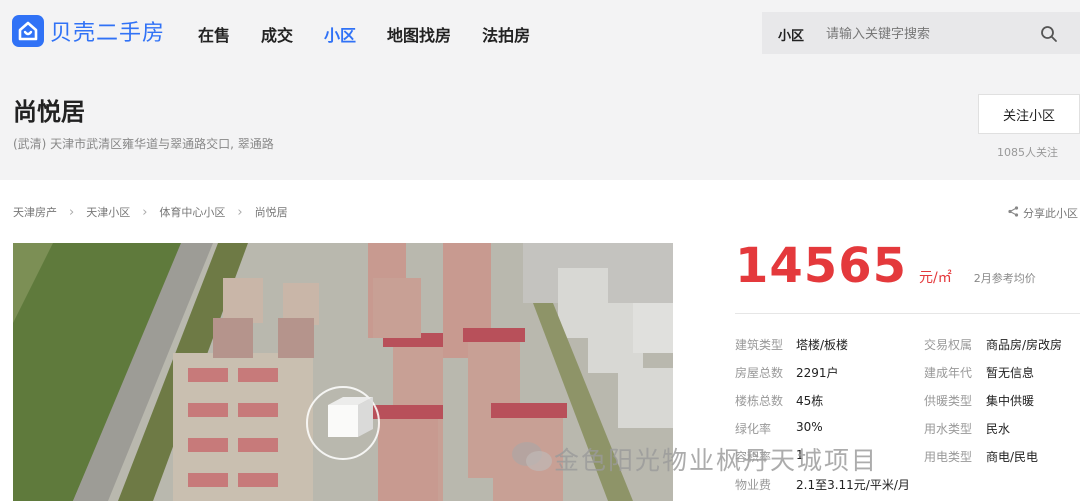  I want to click on info-value: 商电/民电, so click(1012, 457).